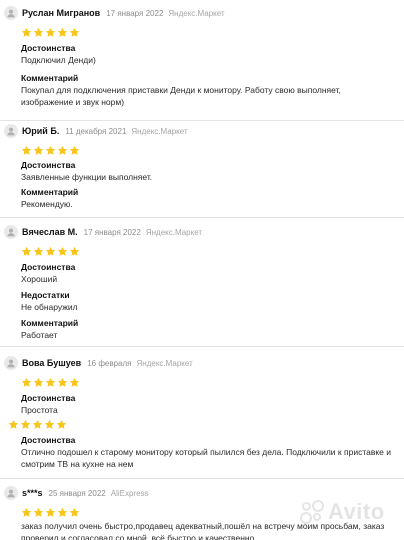  What do you see at coordinates (87, 177) in the screenshot?
I see `review-section-text: Заявленные функции выполняет.` at bounding box center [87, 177].